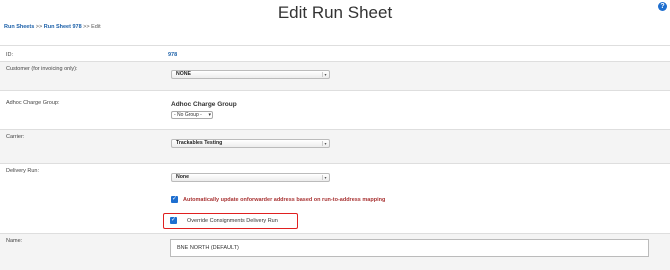 The height and width of the screenshot is (270, 670). What do you see at coordinates (182, 177) in the screenshot?
I see `delivery-run-select-value: None` at bounding box center [182, 177].